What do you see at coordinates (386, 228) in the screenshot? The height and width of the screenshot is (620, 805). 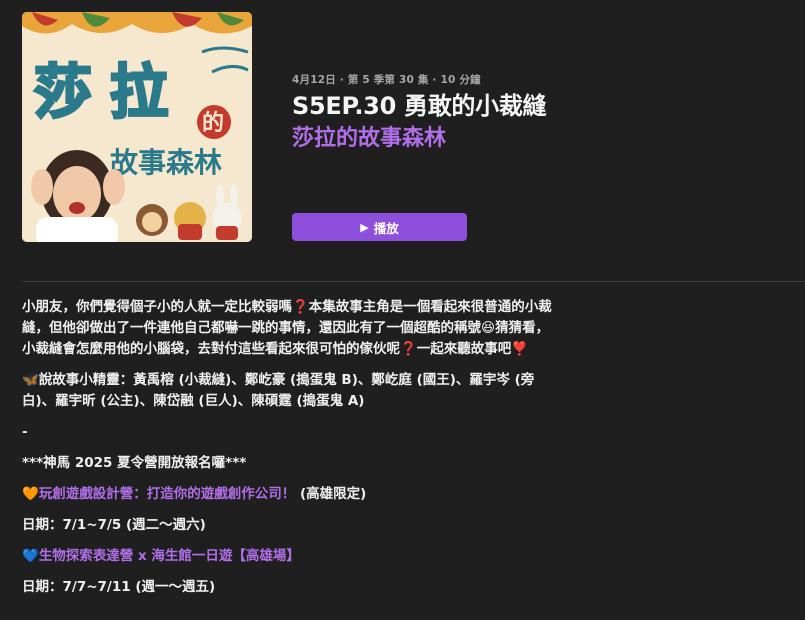 I see `play-button-label: 播放` at bounding box center [386, 228].